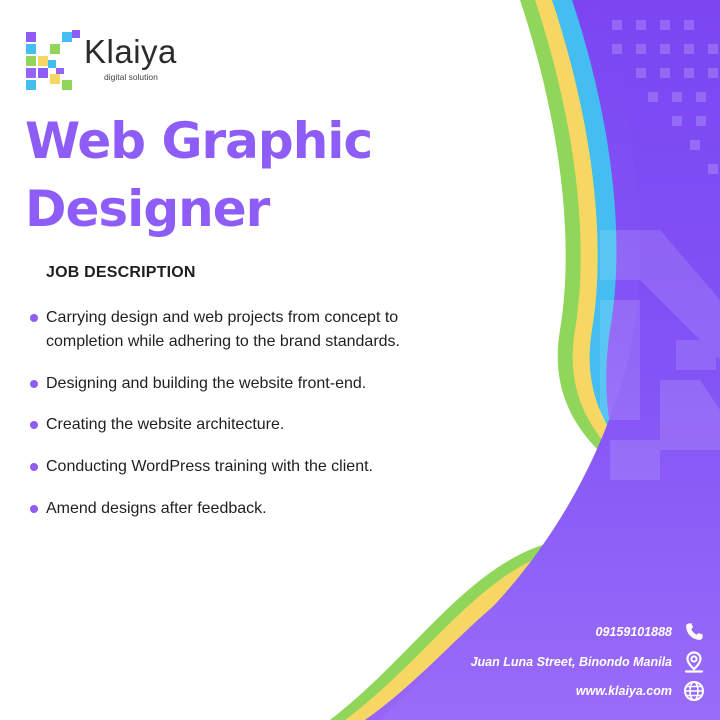  I want to click on contact-phone: 09159101888, so click(651, 632).